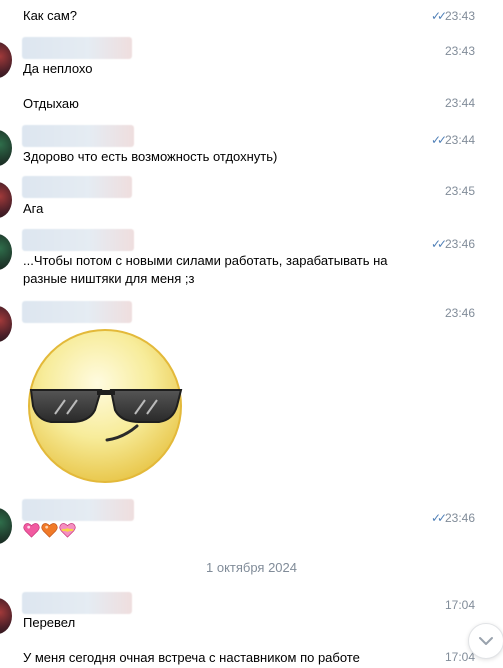 Image resolution: width=503 pixels, height=668 pixels. Describe the element at coordinates (49, 622) in the screenshot. I see `message-text: Перевел` at that location.